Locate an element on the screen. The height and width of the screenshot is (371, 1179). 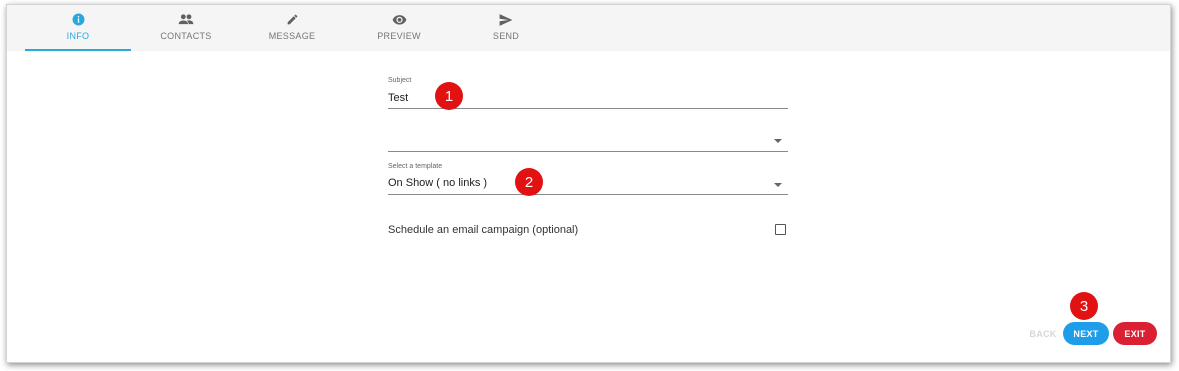
exit-button: EXIT is located at coordinates (1135, 333).